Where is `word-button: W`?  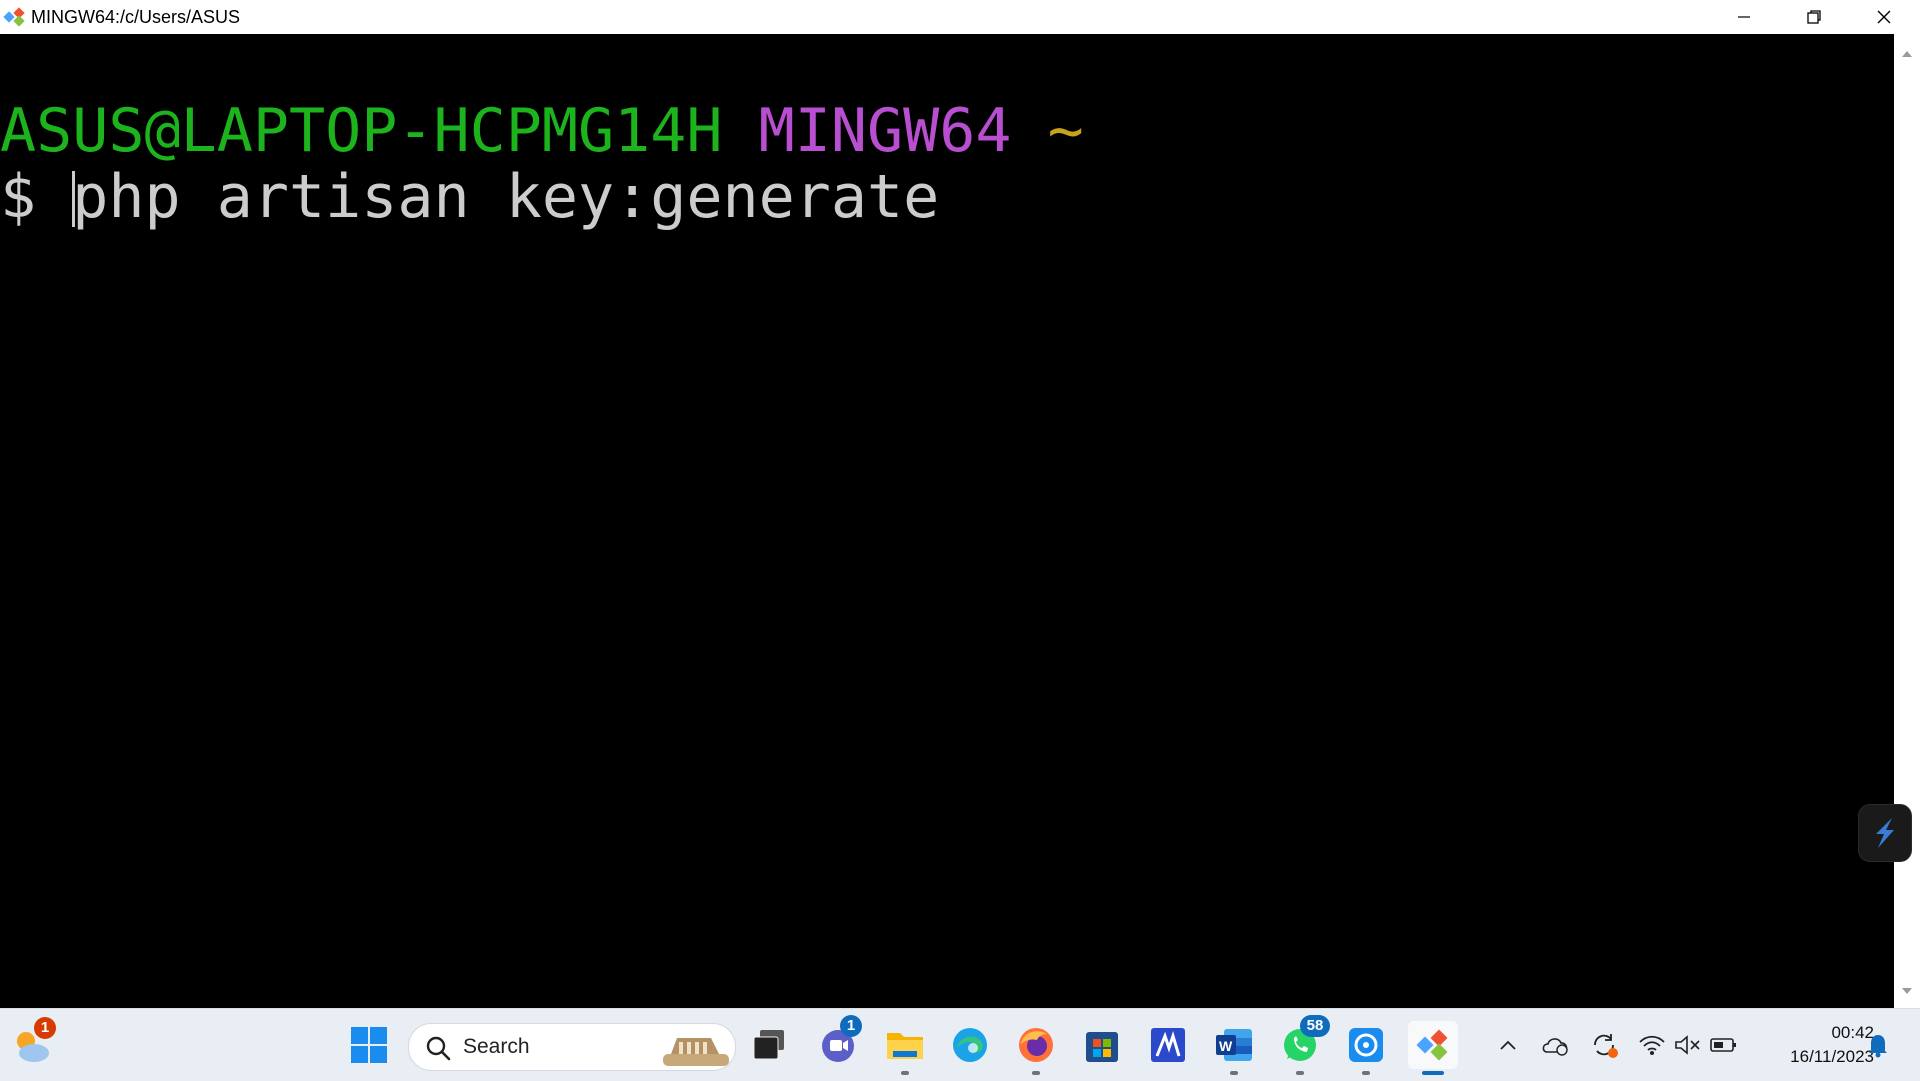 word-button: W is located at coordinates (1234, 1045).